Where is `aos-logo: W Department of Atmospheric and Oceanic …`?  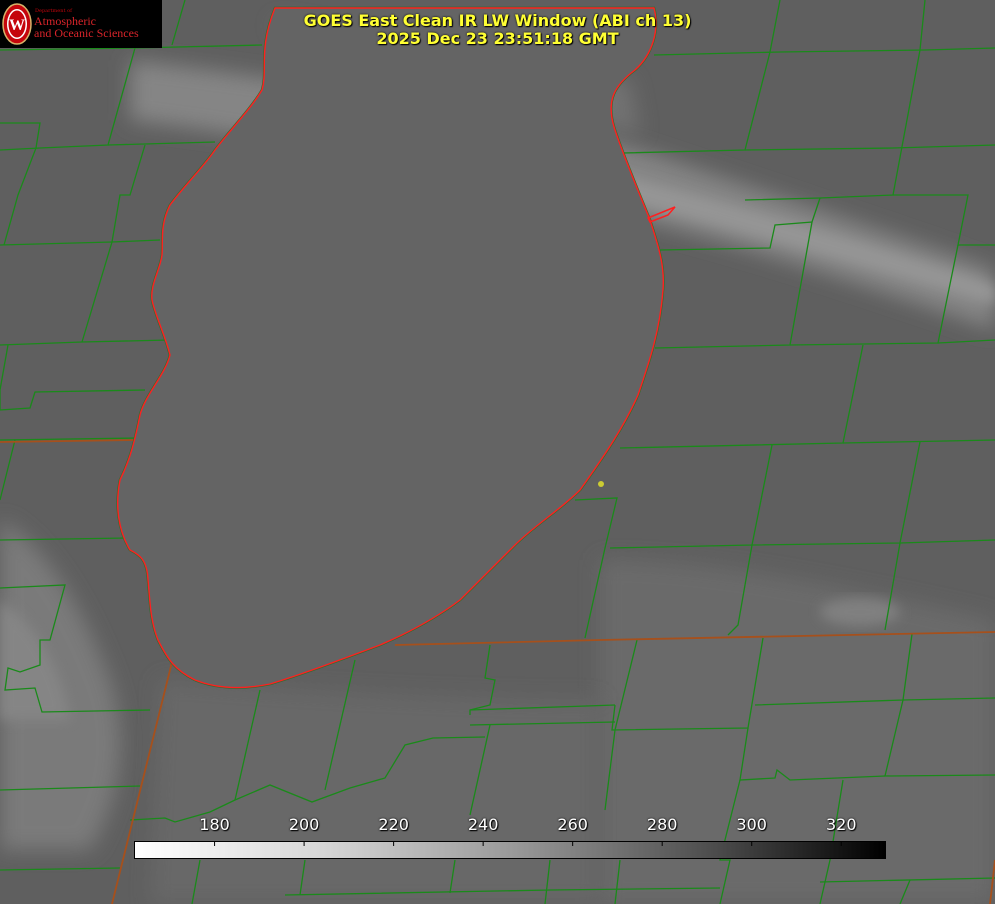
aos-logo: W Department of Atmospheric and Oceanic … is located at coordinates (81, 24).